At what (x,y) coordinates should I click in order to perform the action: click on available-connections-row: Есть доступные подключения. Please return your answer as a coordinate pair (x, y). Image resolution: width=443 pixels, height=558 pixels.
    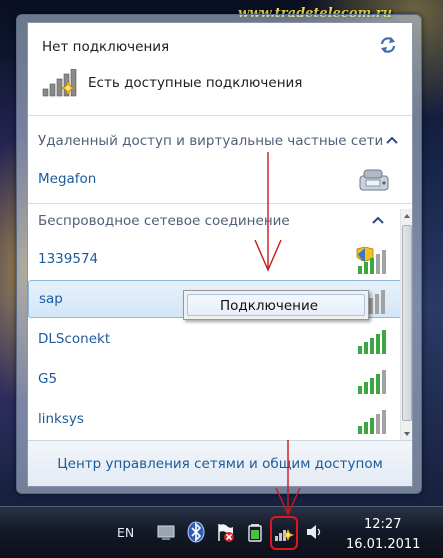
    Looking at the image, I should click on (172, 83).